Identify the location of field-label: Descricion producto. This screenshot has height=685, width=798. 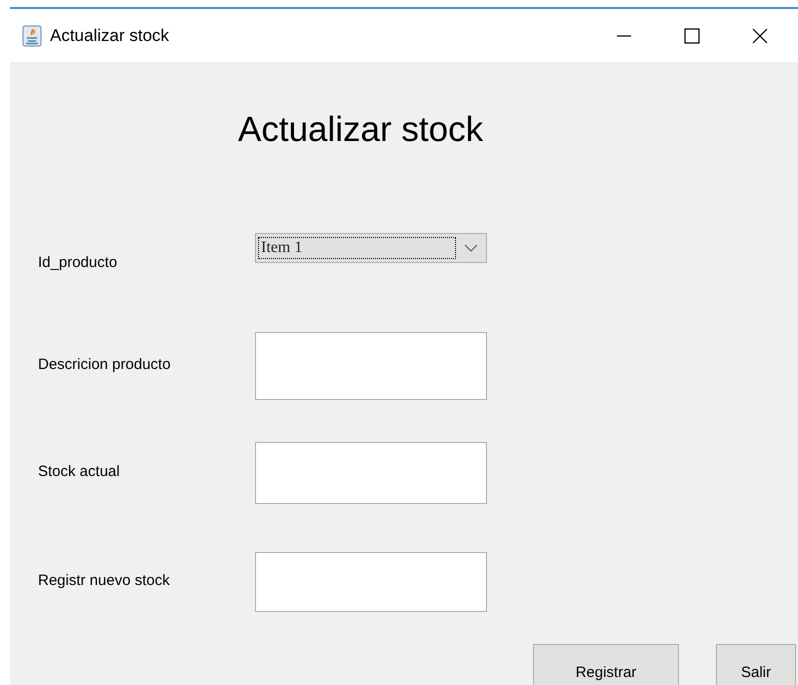
(105, 365).